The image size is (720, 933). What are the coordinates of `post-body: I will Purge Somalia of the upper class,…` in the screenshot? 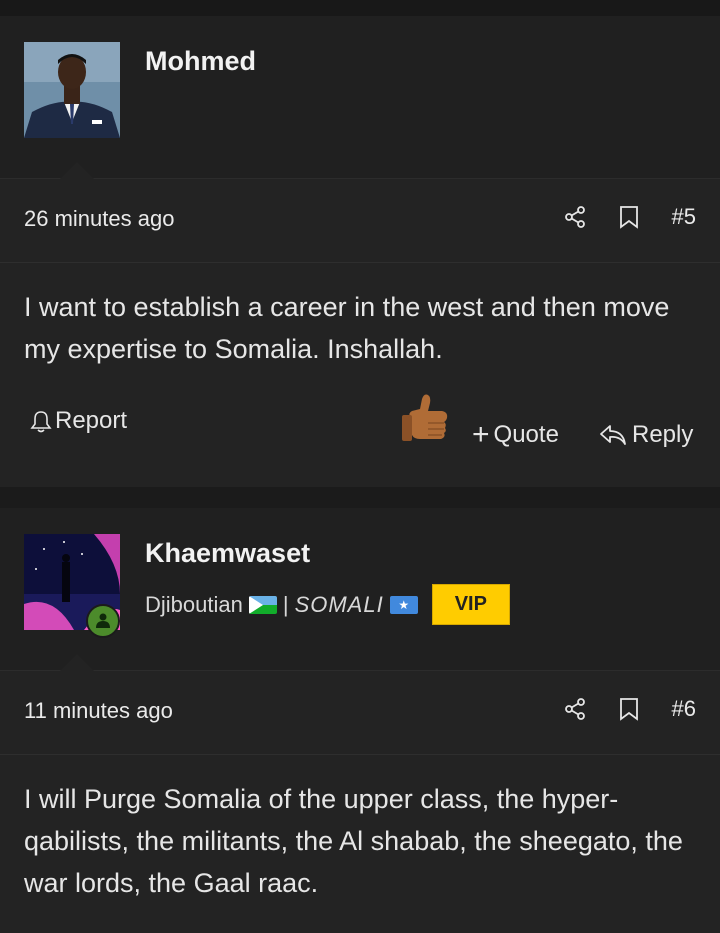 It's located at (353, 841).